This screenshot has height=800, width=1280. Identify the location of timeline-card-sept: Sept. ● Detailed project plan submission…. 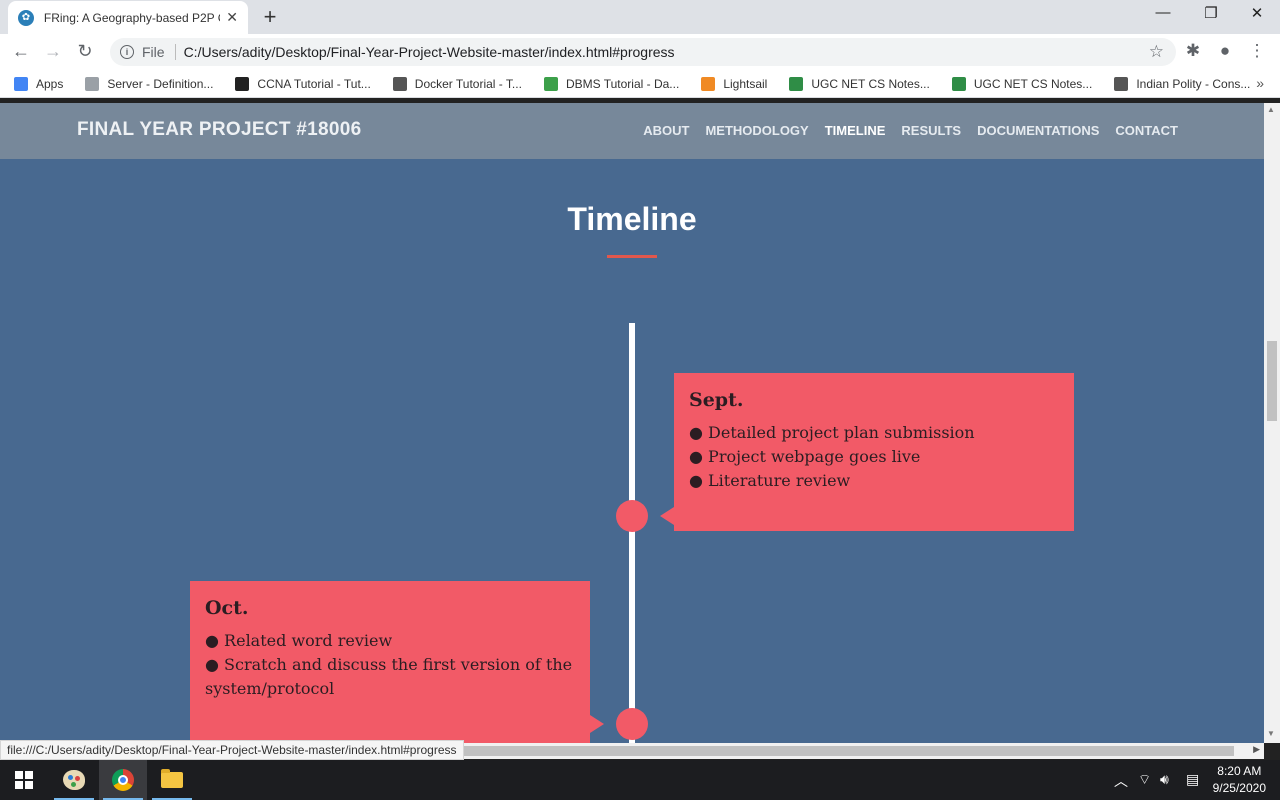
(874, 452).